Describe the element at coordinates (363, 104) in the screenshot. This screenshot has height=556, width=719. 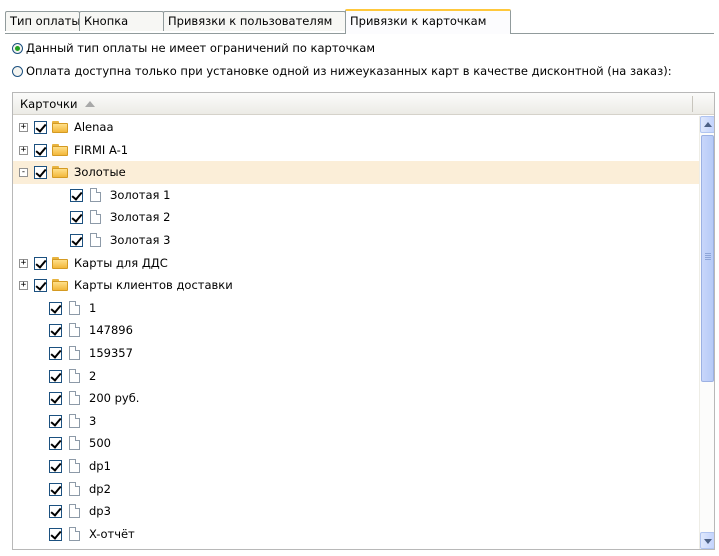
I see `column-header-cards: Карточки` at that location.